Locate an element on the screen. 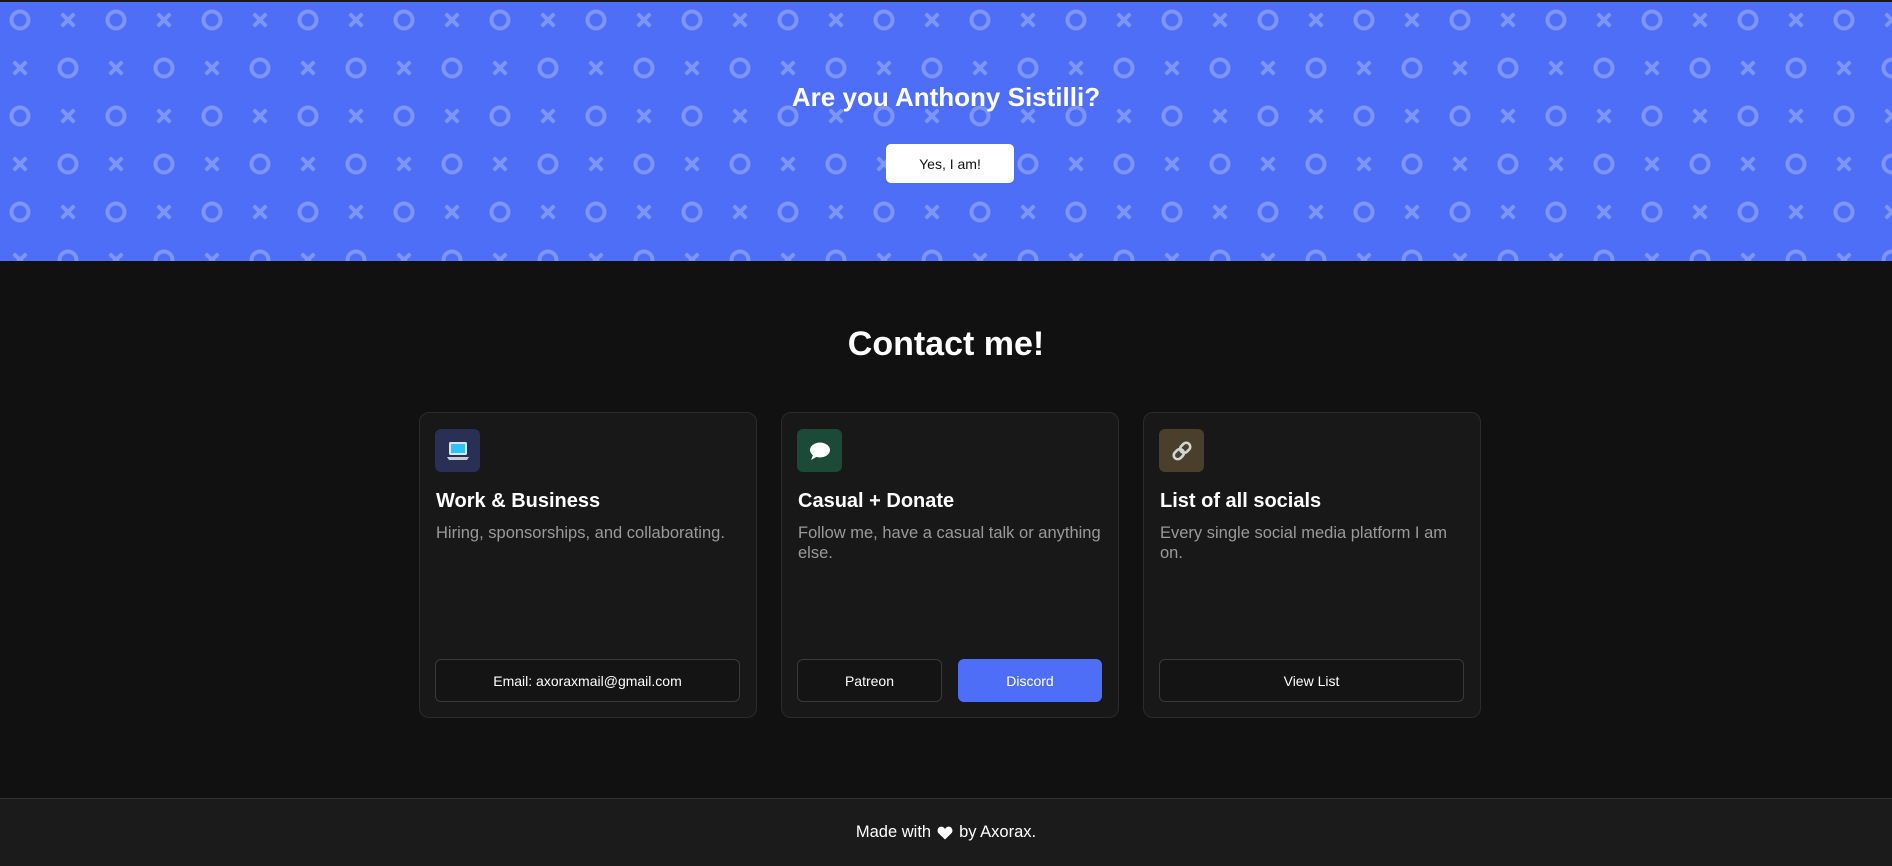 The width and height of the screenshot is (1892, 866). footer-suffix: by Axorax. is located at coordinates (998, 832).